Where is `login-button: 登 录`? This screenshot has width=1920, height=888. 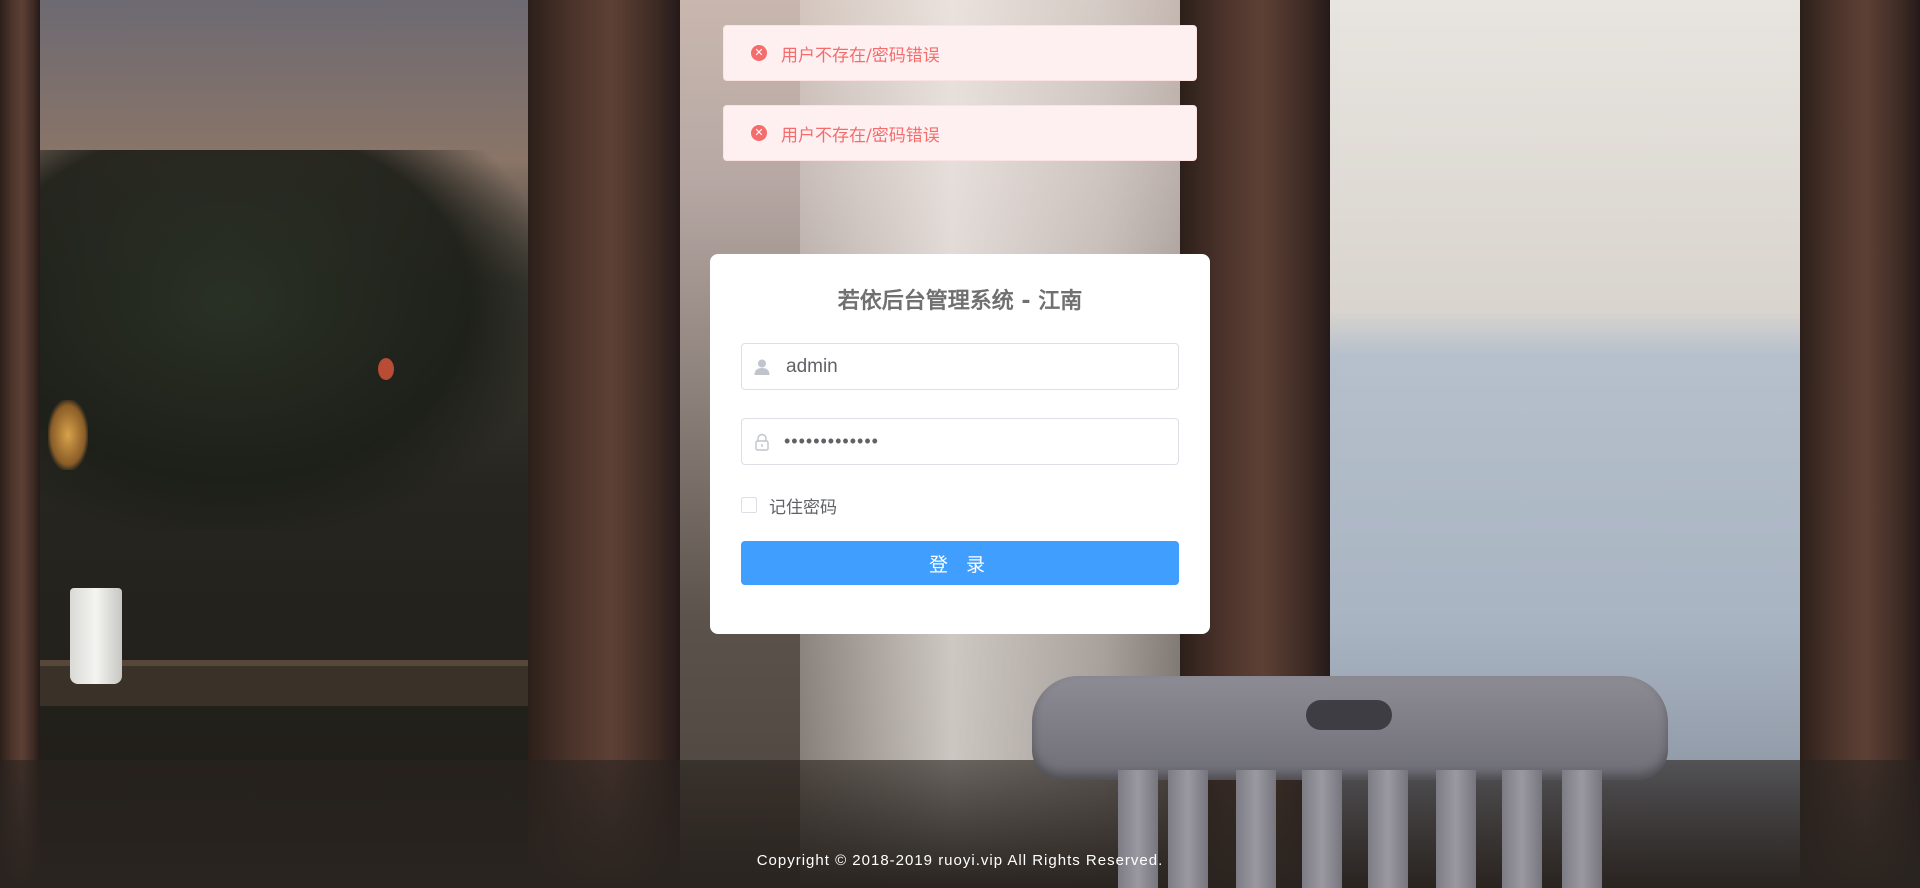 login-button: 登 录 is located at coordinates (960, 563).